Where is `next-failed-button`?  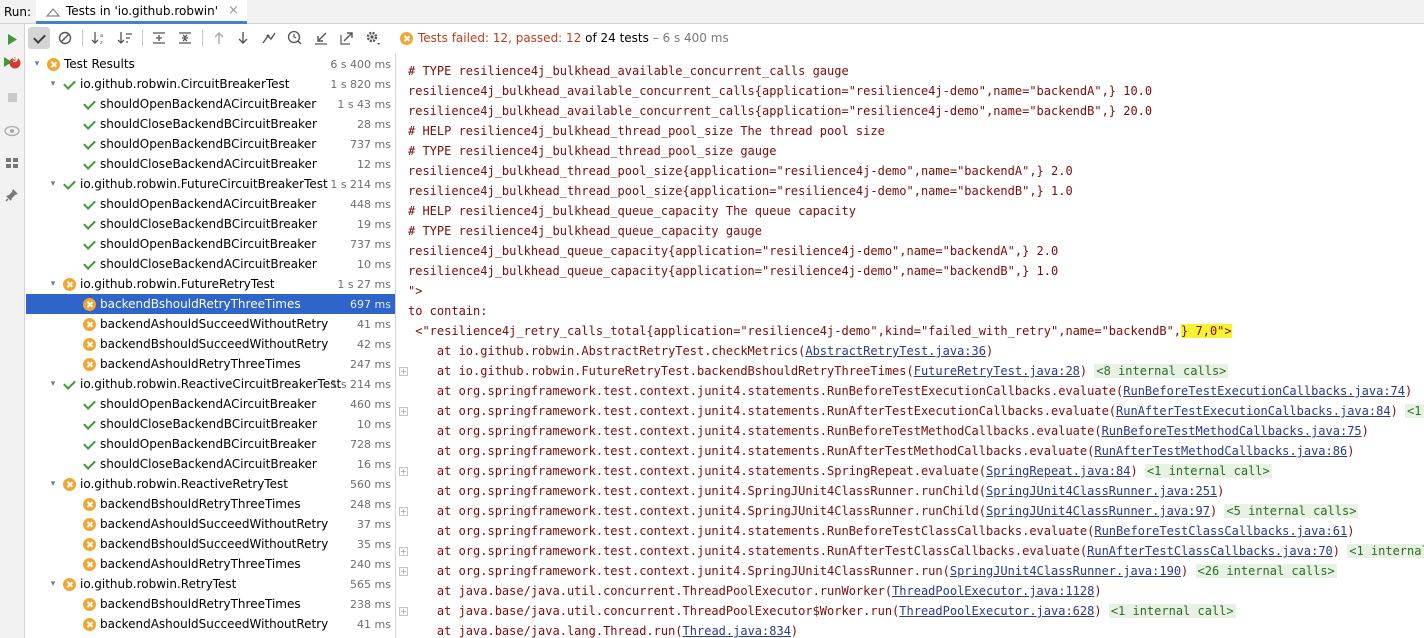
next-failed-button is located at coordinates (243, 38).